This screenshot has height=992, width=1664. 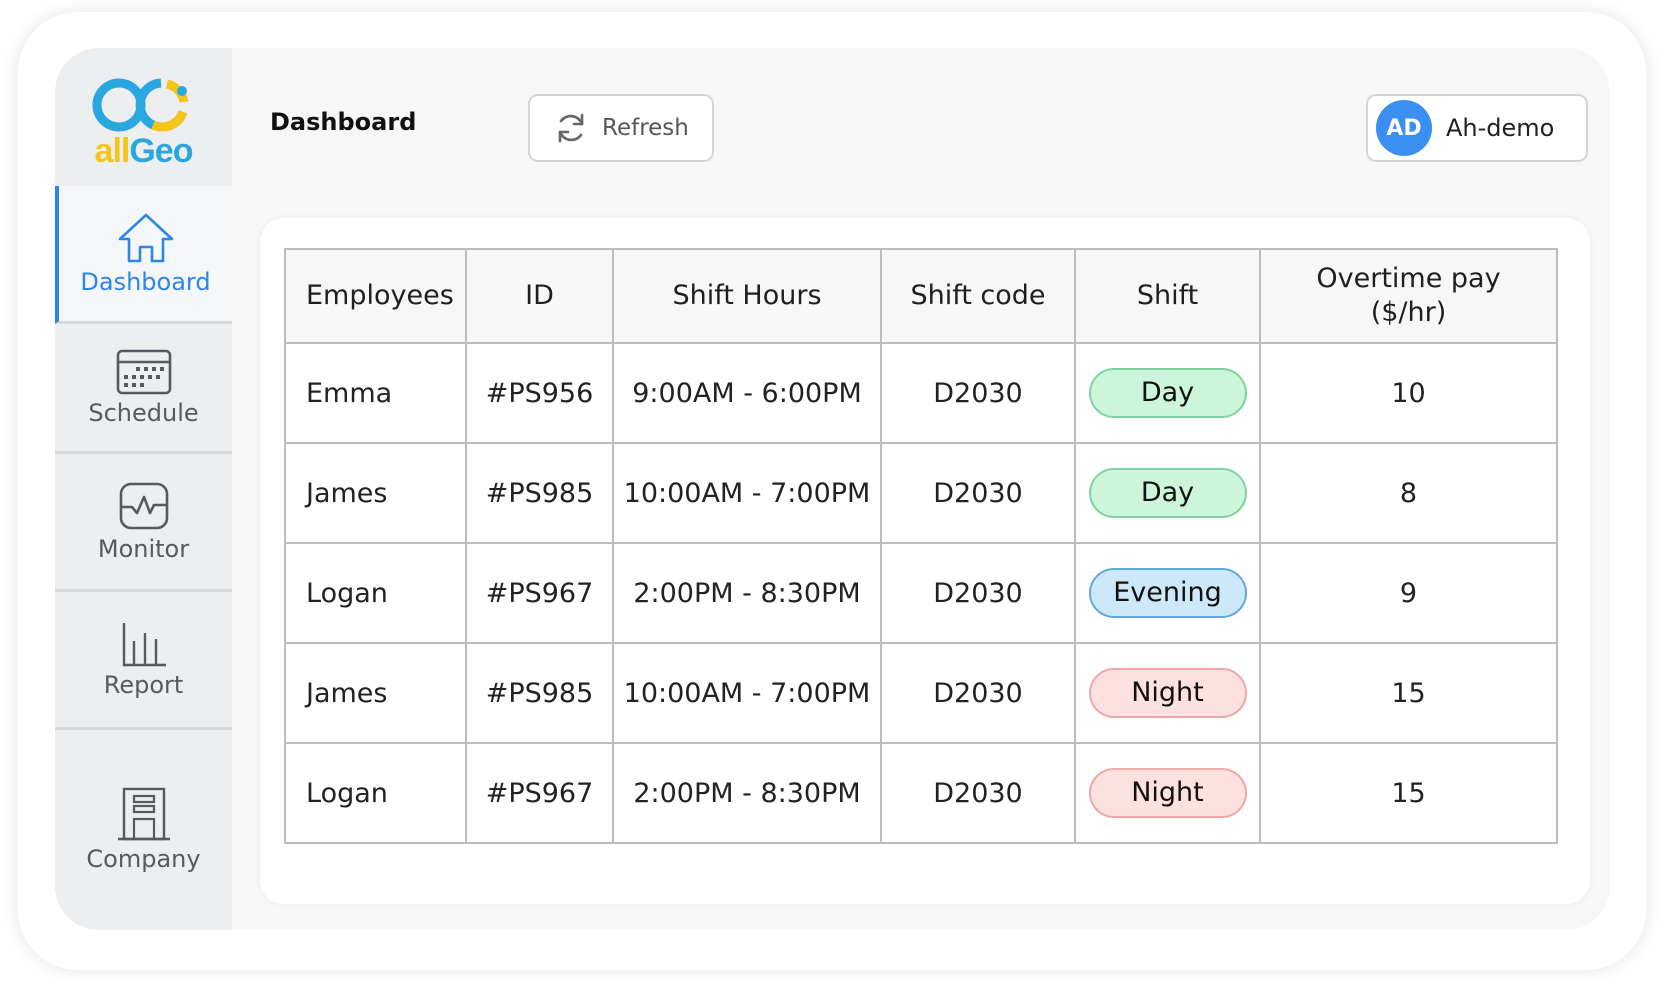 What do you see at coordinates (1408, 593) in the screenshot?
I see `cell-overtime-pay: 9` at bounding box center [1408, 593].